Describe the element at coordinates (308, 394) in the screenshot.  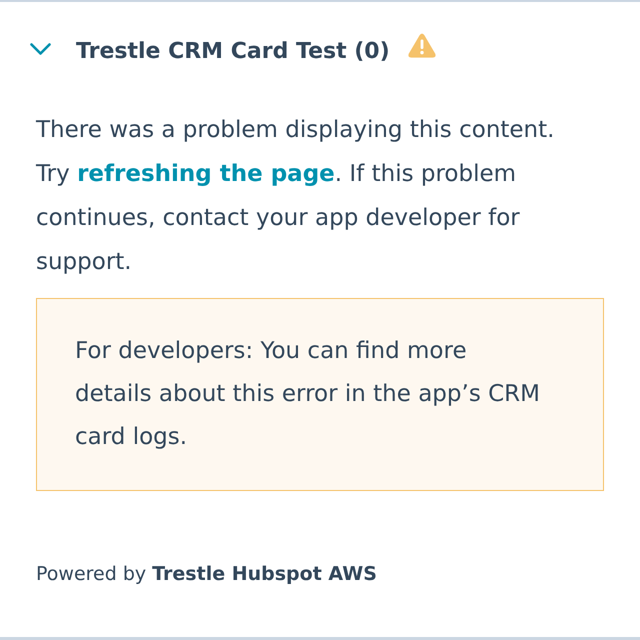
I see `developer-note-text: For developers: You can find more details about this error in the app’s CRM card logs.` at that location.